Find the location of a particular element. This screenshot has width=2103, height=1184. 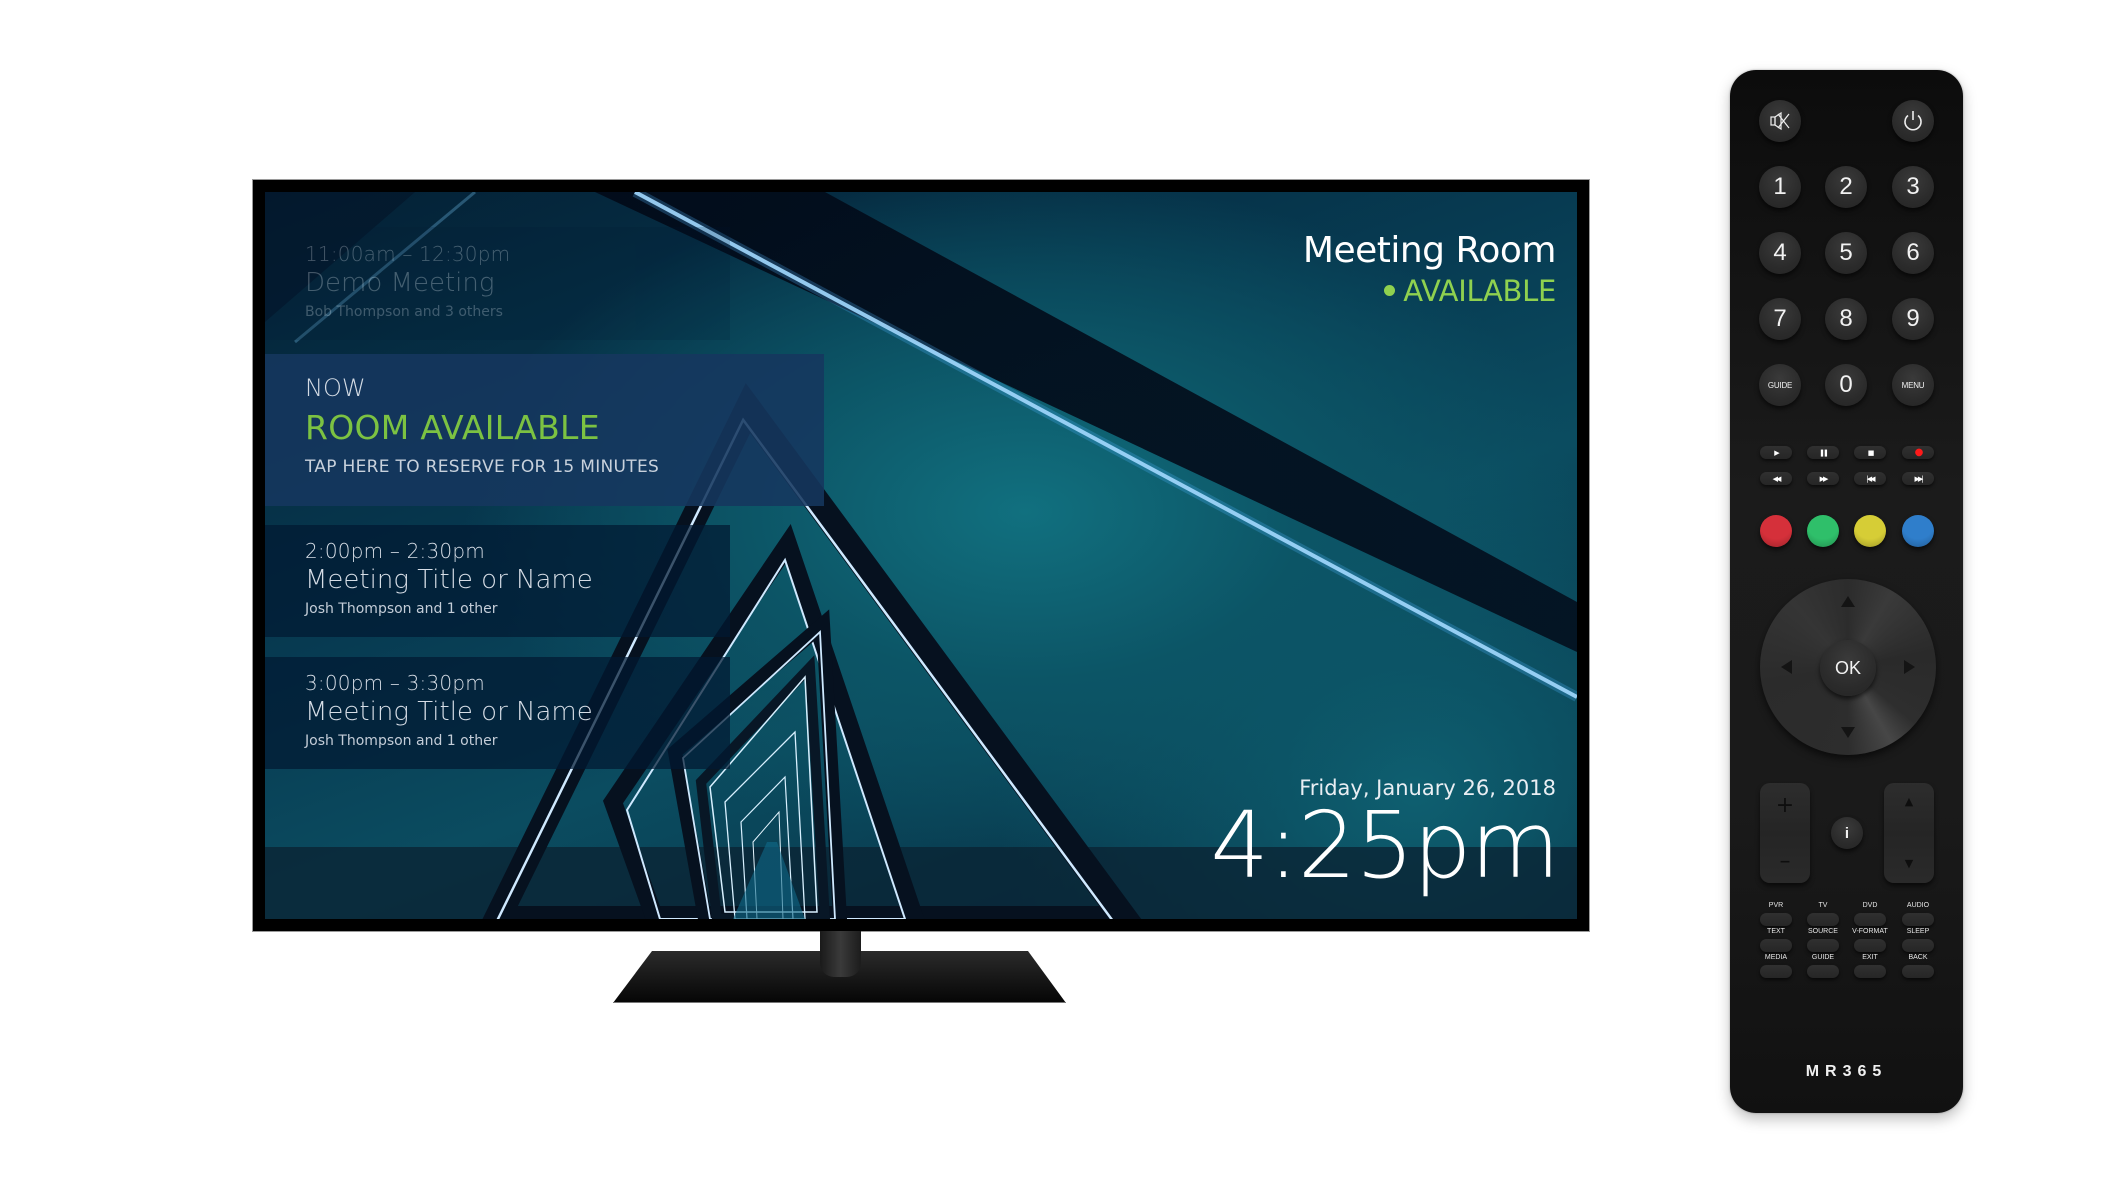

arrow-right-button is located at coordinates (1909, 667).